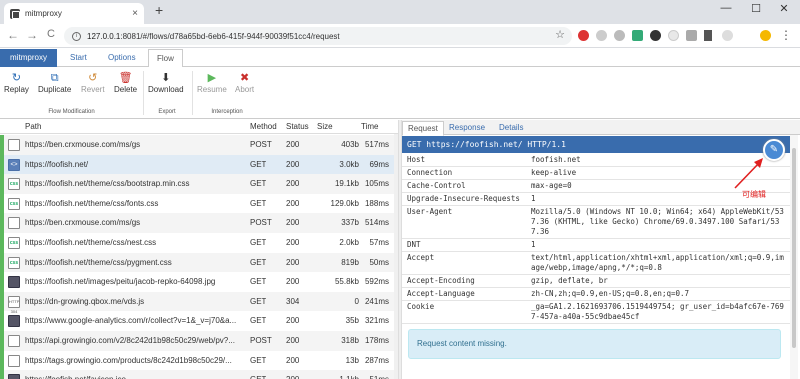  I want to click on bookmark-star-icon: ☆, so click(560, 34).